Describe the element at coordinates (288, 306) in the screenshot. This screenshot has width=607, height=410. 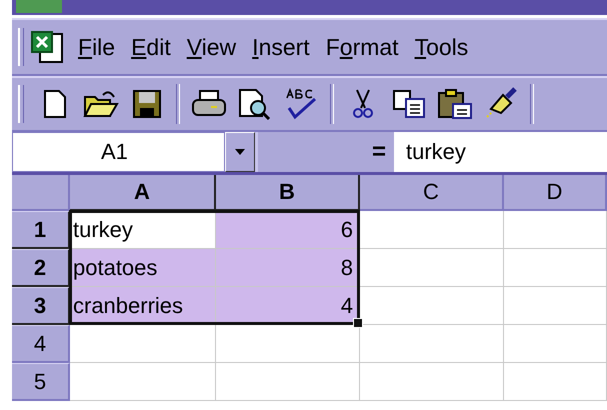
I see `cell: 4` at that location.